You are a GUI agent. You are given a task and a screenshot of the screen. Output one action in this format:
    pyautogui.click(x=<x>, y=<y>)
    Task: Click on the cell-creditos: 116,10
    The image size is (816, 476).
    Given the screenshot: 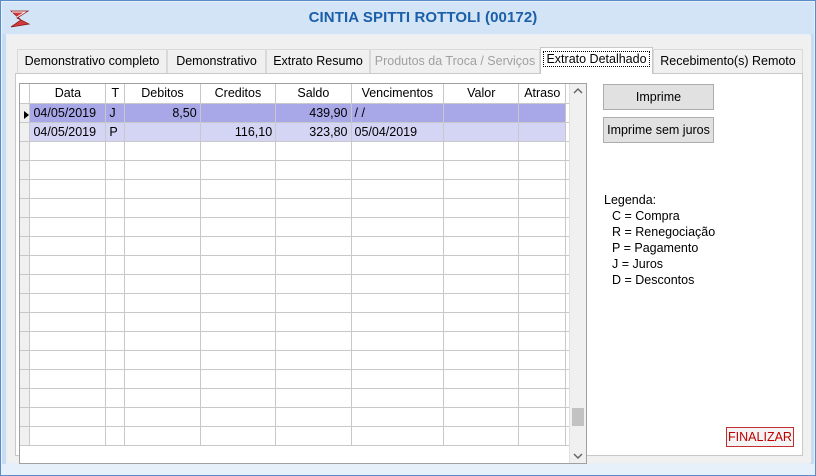 What is the action you would take?
    pyautogui.click(x=238, y=132)
    